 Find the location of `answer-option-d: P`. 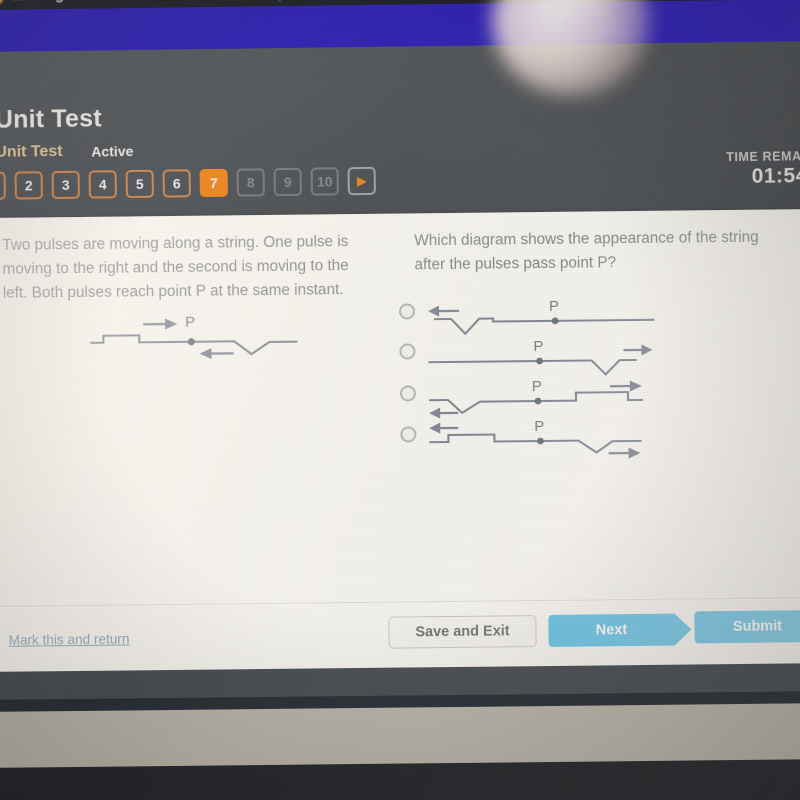

answer-option-d: P is located at coordinates (527, 441).